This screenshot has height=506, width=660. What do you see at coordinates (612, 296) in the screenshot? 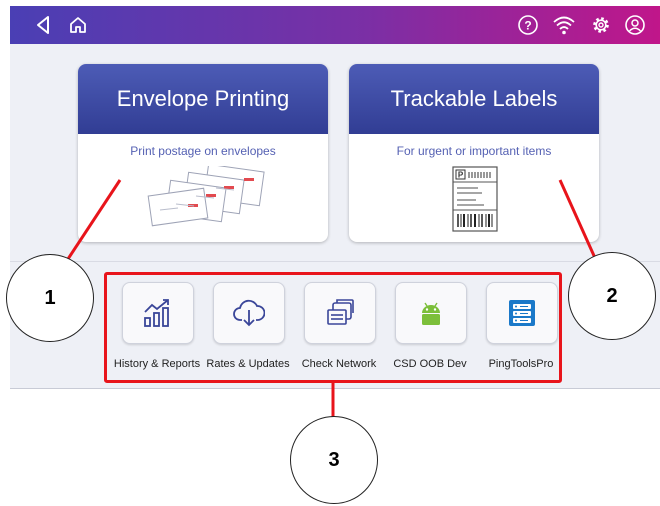
I see `callout-2: 2` at bounding box center [612, 296].